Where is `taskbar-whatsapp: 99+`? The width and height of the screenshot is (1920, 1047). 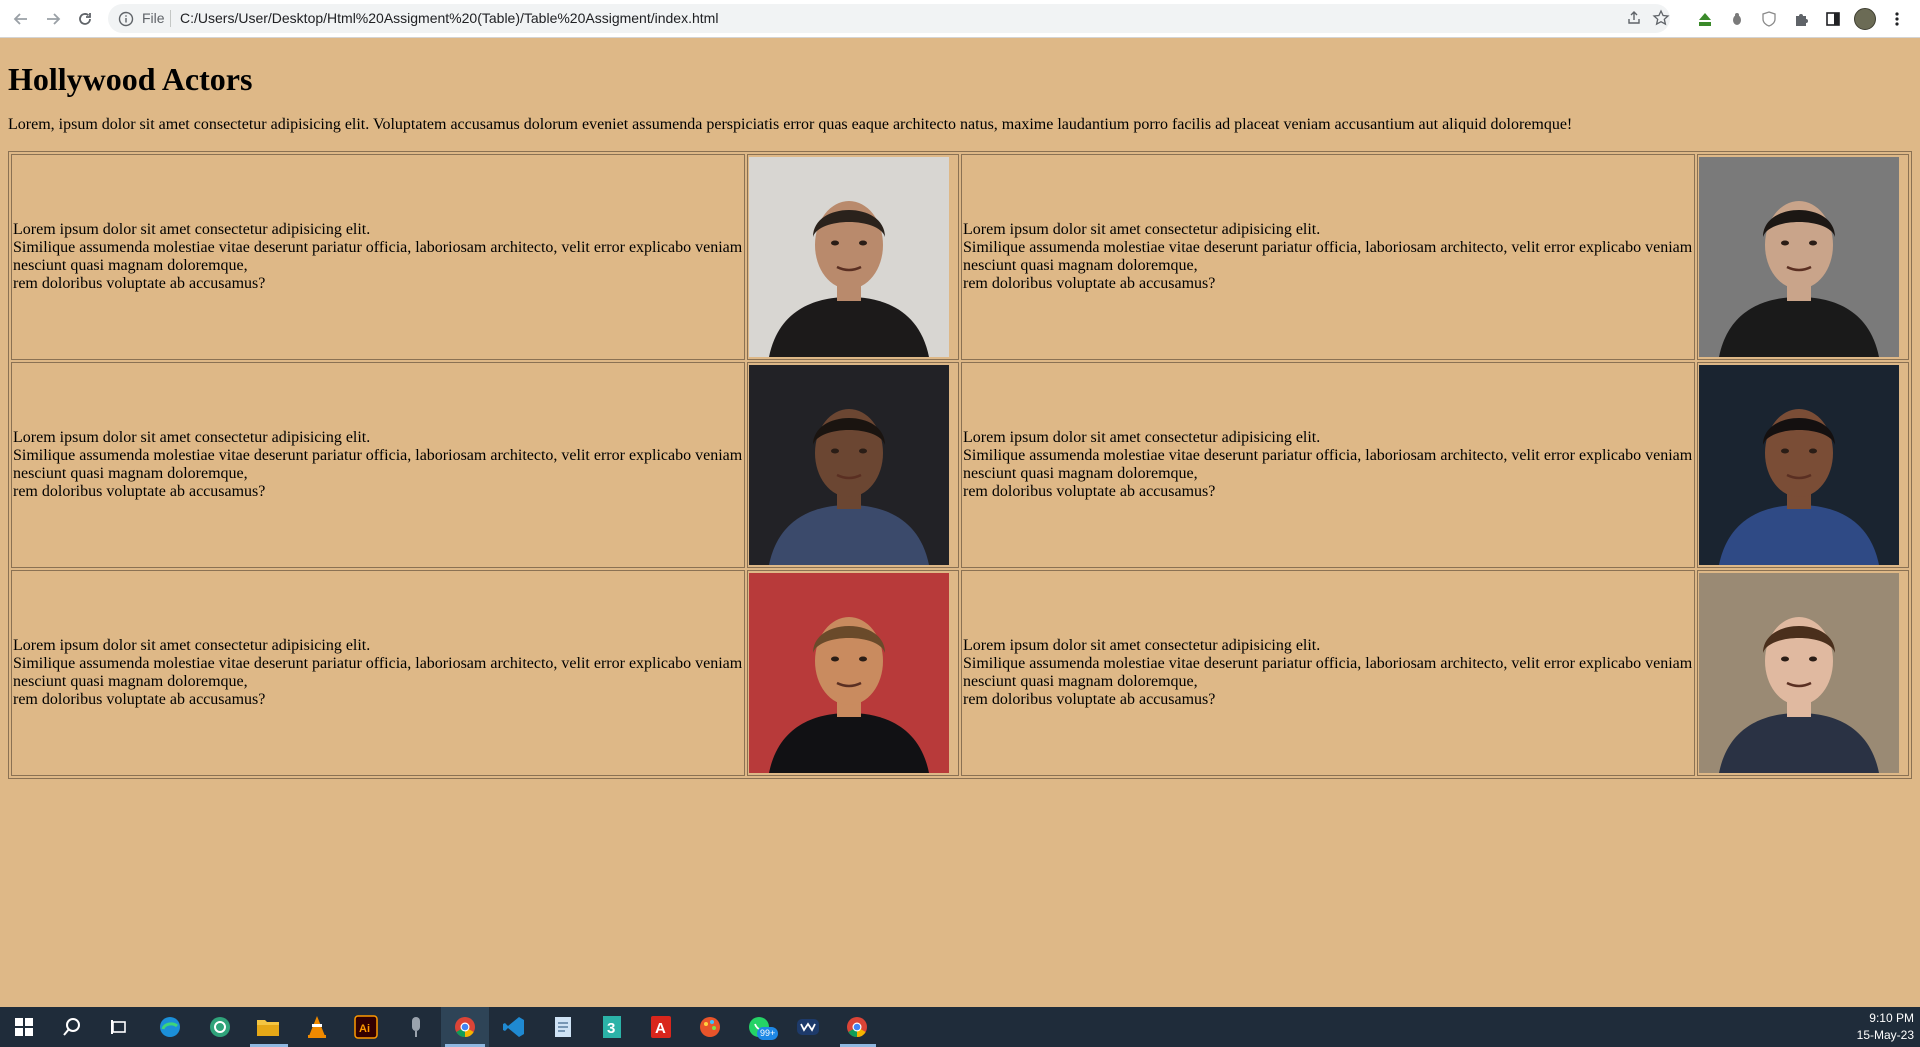 taskbar-whatsapp: 99+ is located at coordinates (762, 1027).